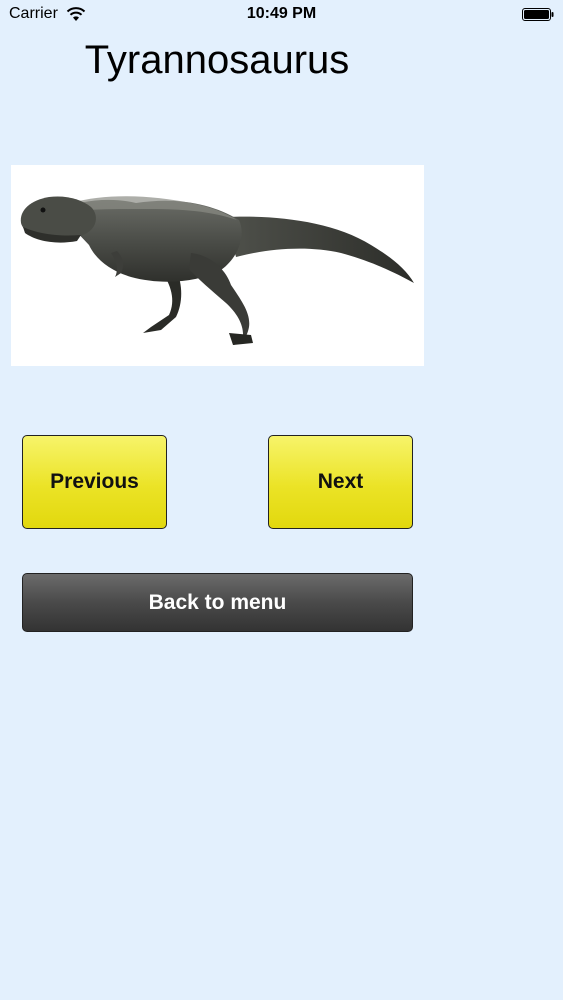 Image resolution: width=563 pixels, height=1000 pixels. I want to click on status-time: 10:49 PM, so click(281, 13).